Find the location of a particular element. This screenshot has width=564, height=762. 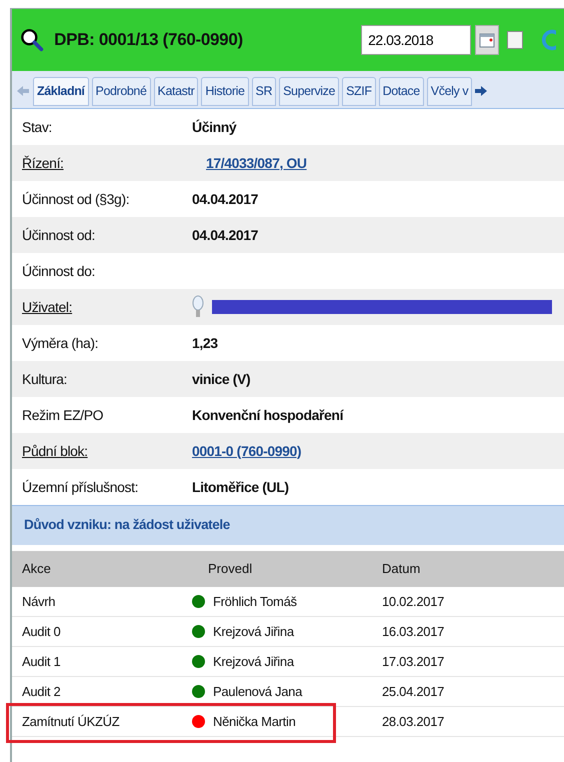

tab: Podrobné is located at coordinates (121, 91).